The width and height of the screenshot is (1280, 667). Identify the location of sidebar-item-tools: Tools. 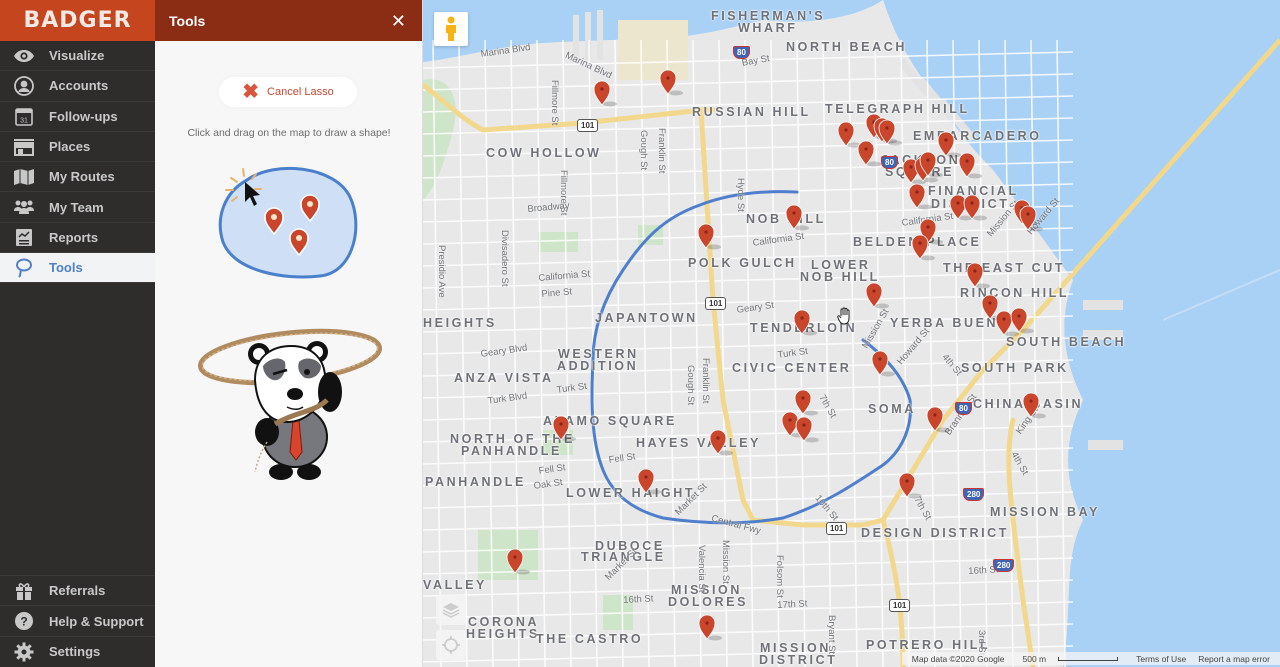
(77, 268).